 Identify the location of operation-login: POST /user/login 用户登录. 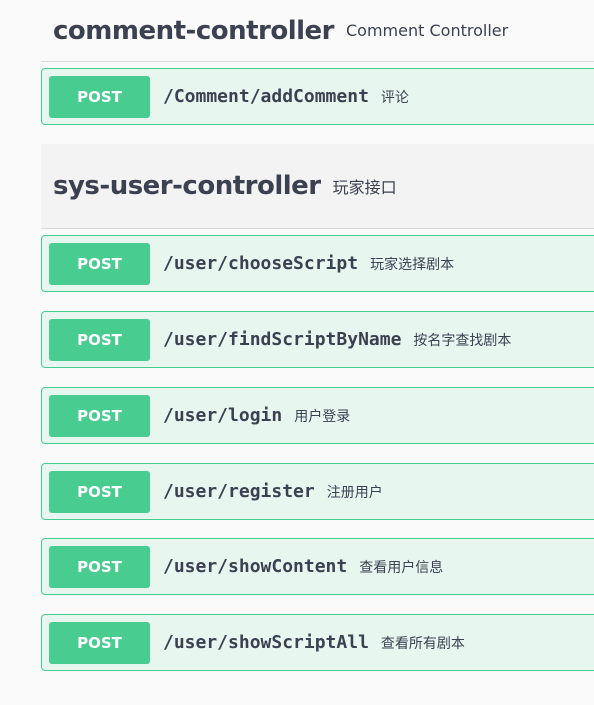
(317, 415).